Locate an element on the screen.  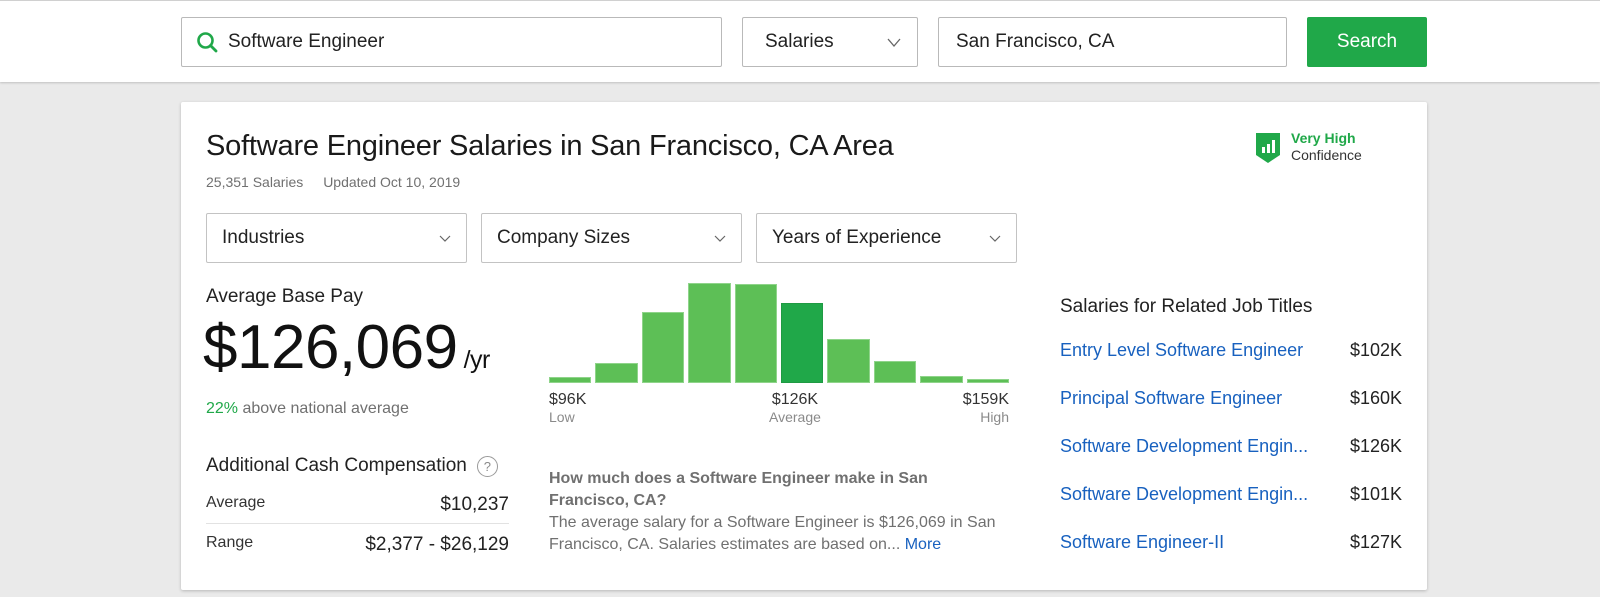
search-type-value: Salaries is located at coordinates (799, 41).